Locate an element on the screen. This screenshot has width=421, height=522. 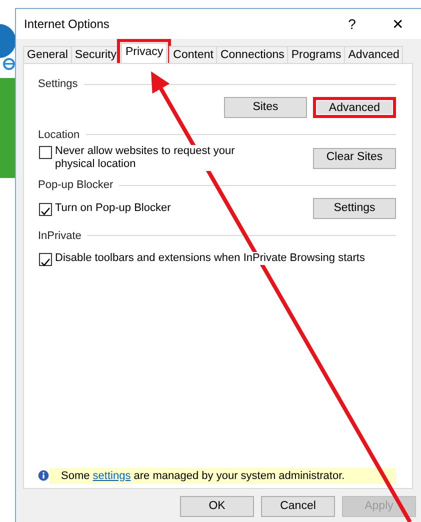
button: Clear Sites is located at coordinates (354, 158).